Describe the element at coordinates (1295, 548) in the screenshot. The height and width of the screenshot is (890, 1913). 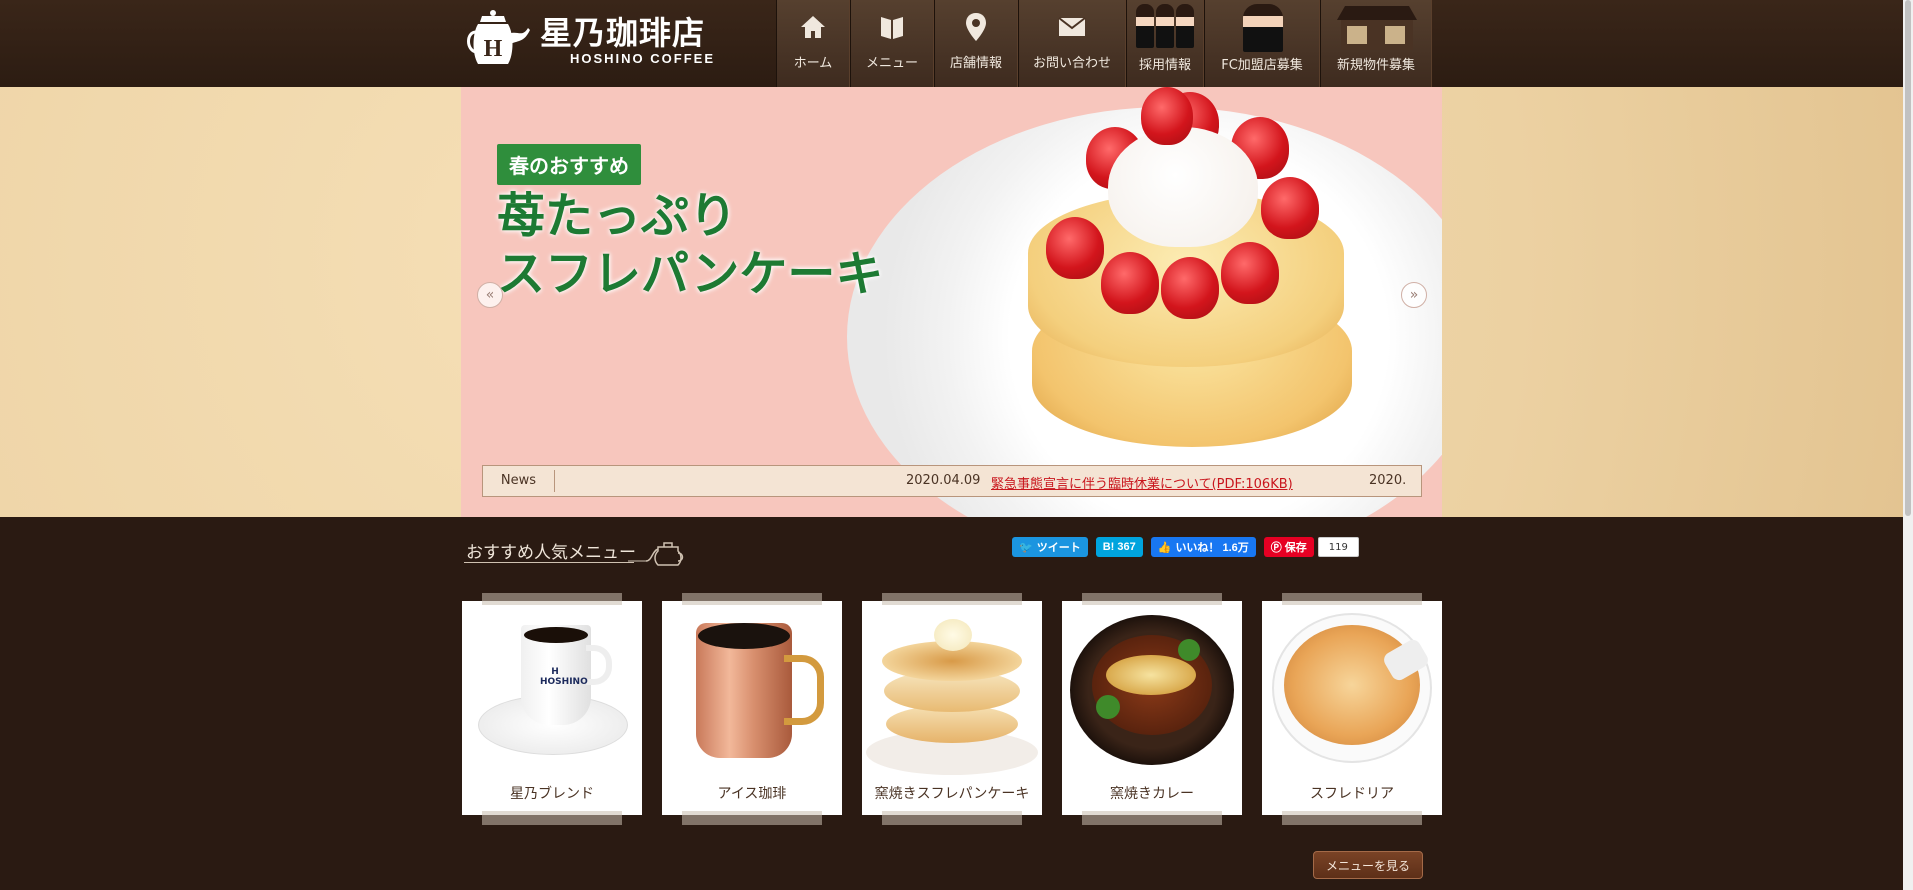
I see `pin-label: 保存` at that location.